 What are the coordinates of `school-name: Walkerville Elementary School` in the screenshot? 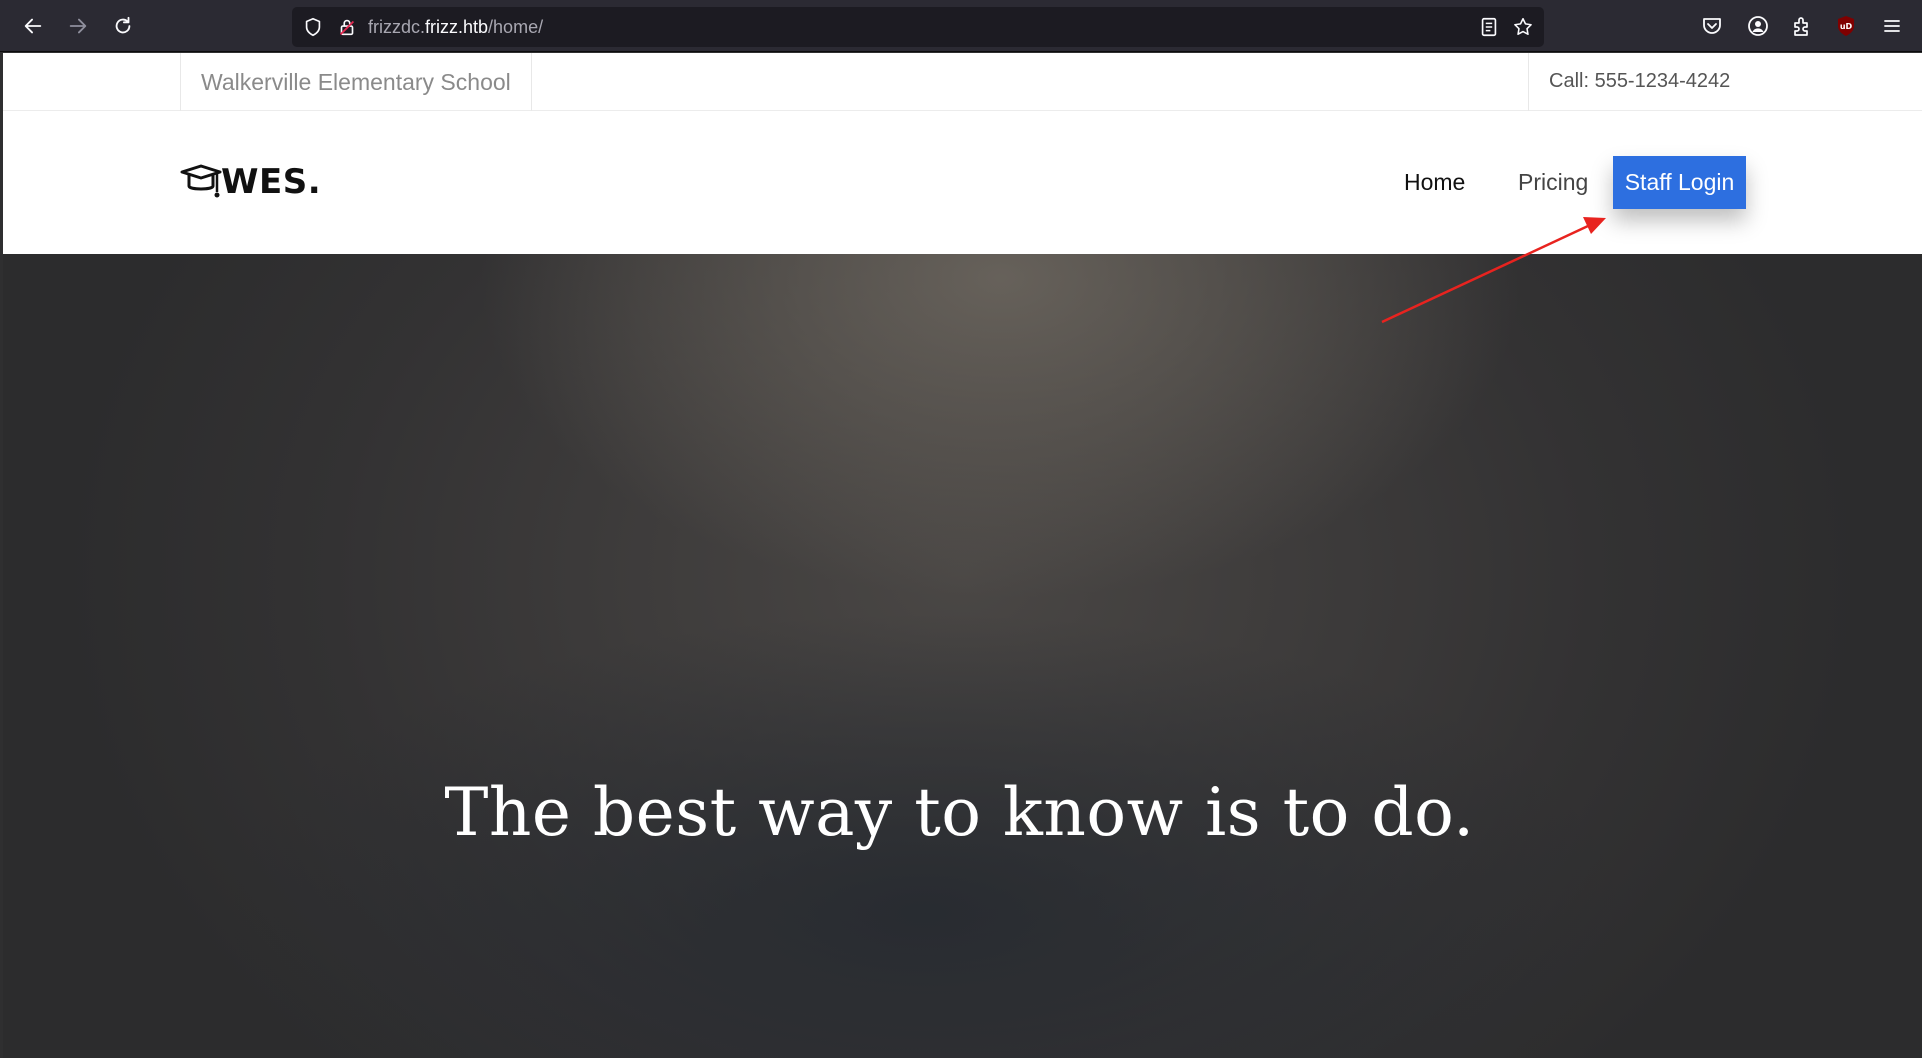 It's located at (356, 82).